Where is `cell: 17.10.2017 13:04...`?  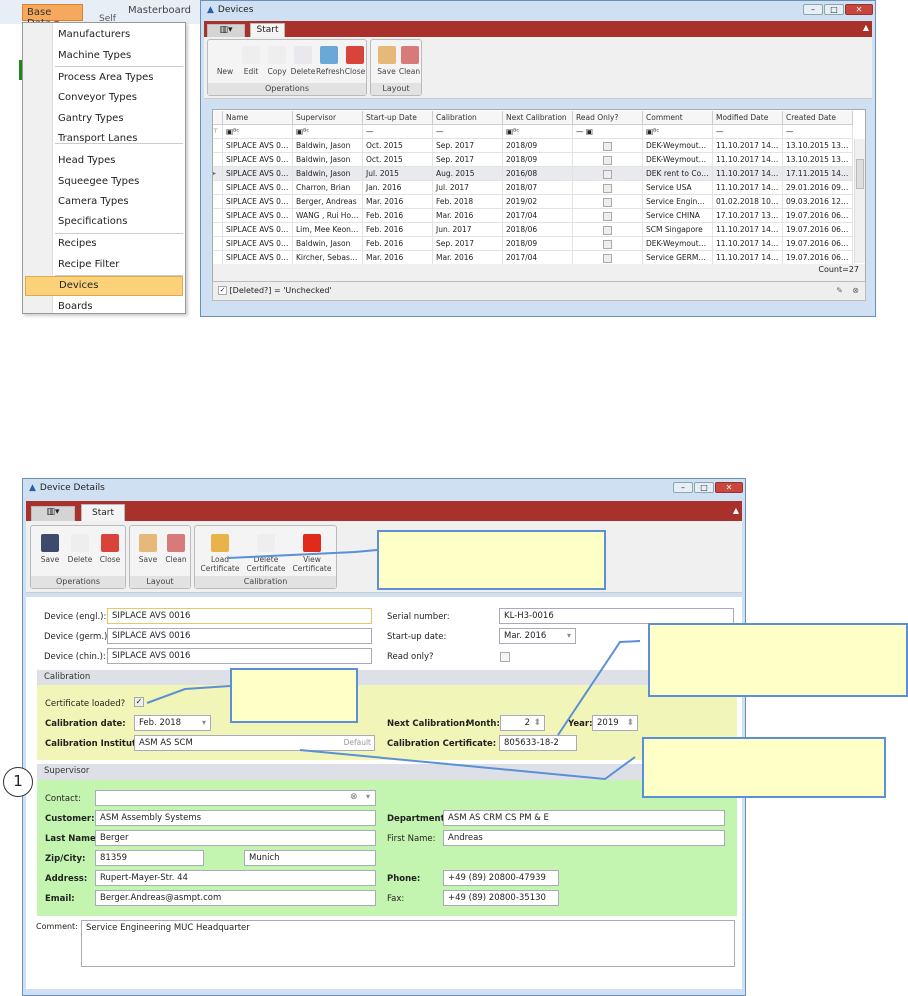
cell: 17.10.2017 13:04... is located at coordinates (748, 216).